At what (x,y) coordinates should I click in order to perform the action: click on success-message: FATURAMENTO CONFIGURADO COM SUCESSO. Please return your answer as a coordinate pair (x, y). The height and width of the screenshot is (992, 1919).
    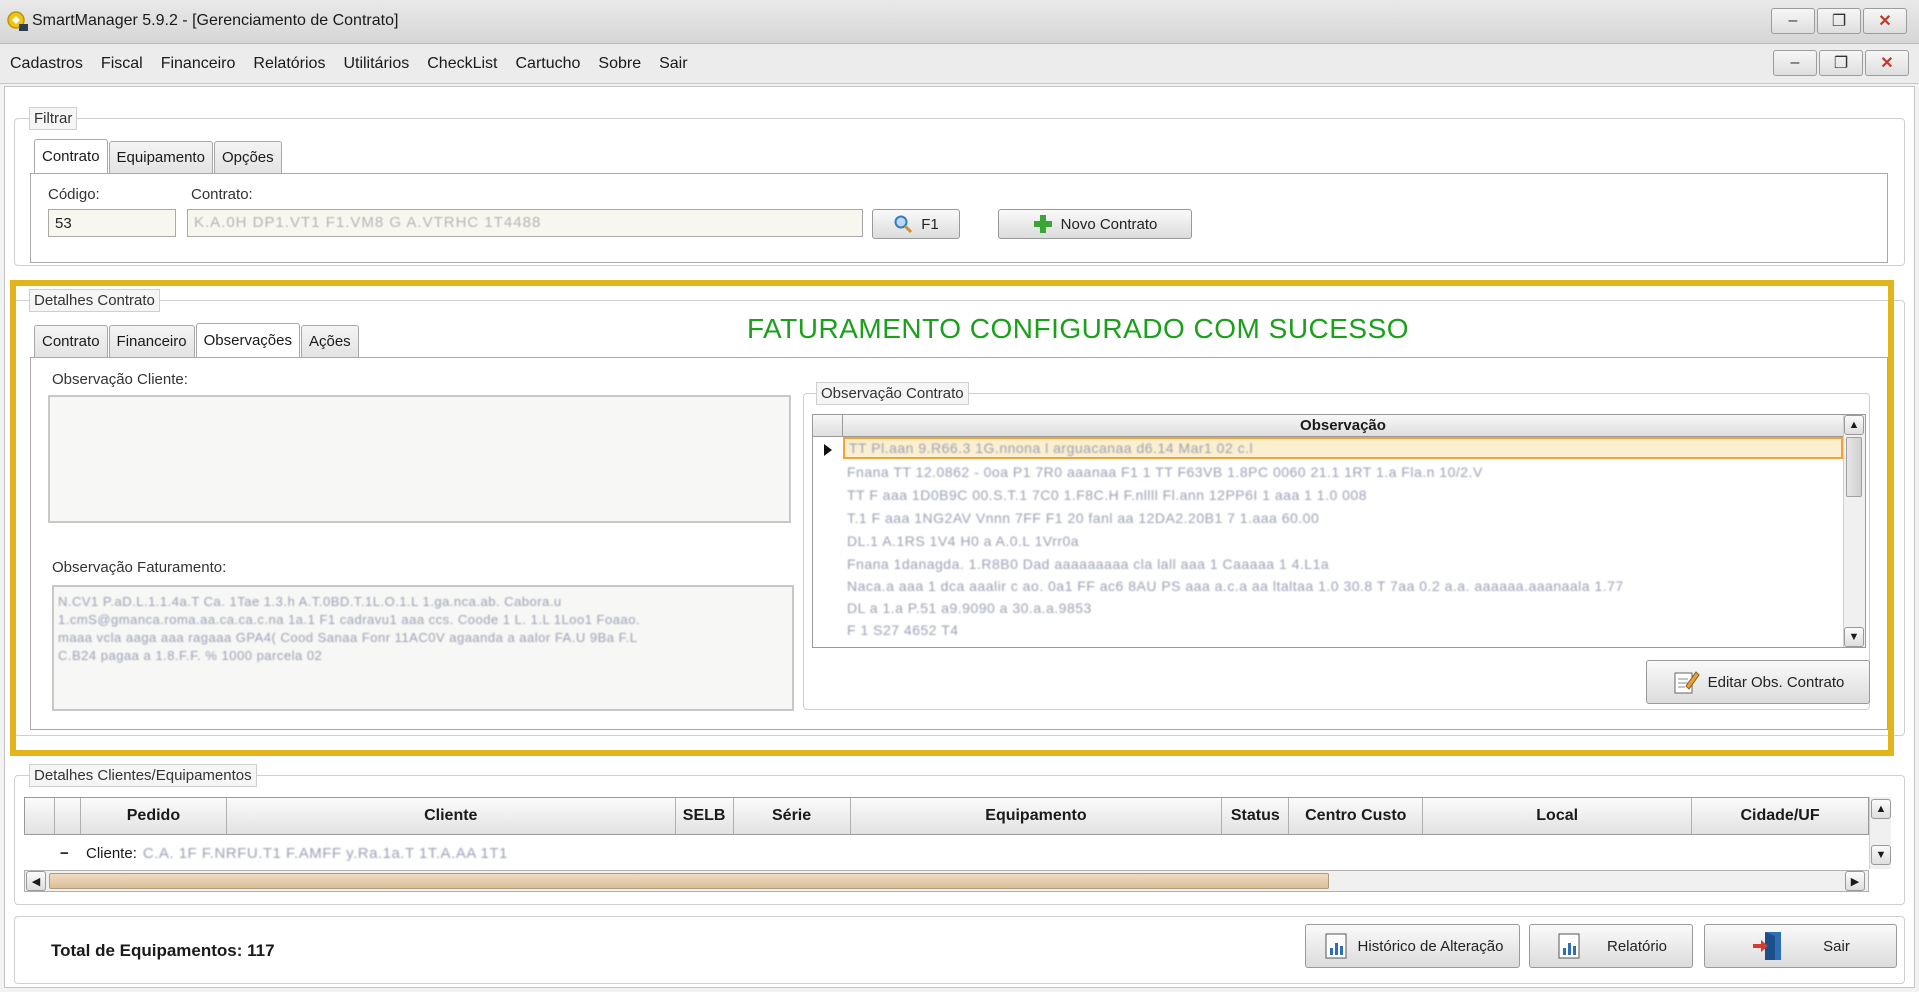
    Looking at the image, I should click on (1078, 328).